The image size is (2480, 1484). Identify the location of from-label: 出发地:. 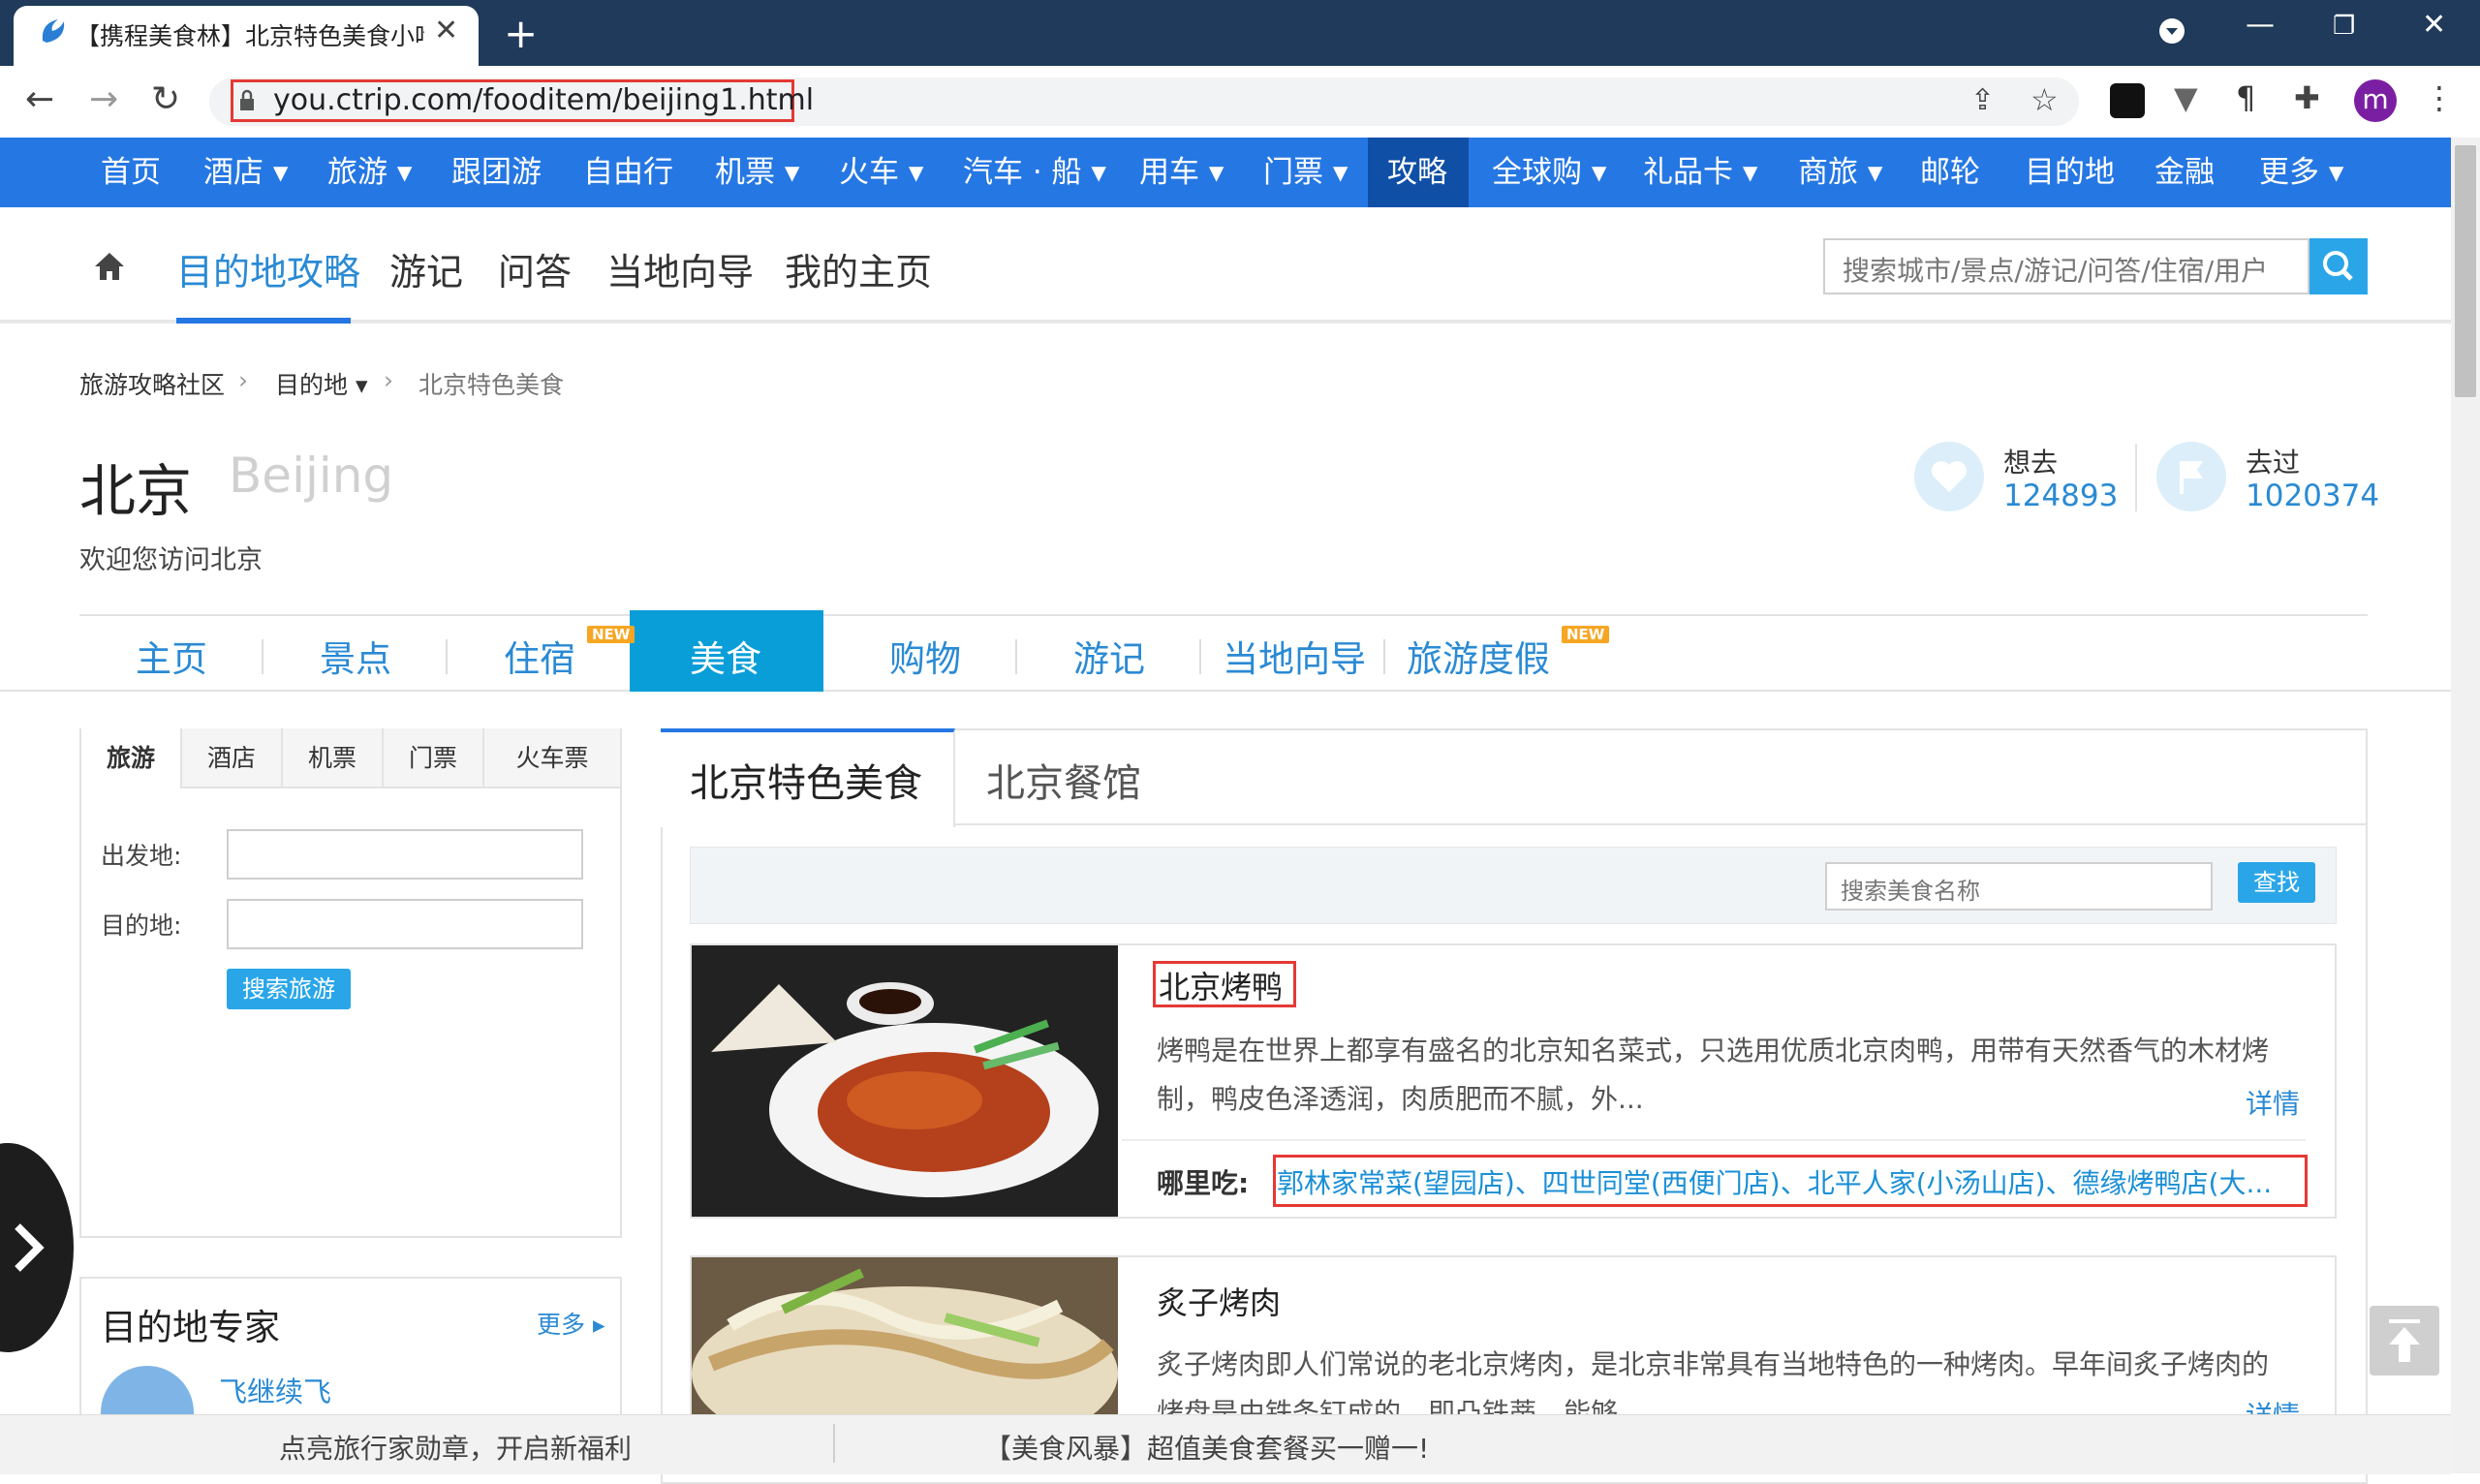
(141, 856).